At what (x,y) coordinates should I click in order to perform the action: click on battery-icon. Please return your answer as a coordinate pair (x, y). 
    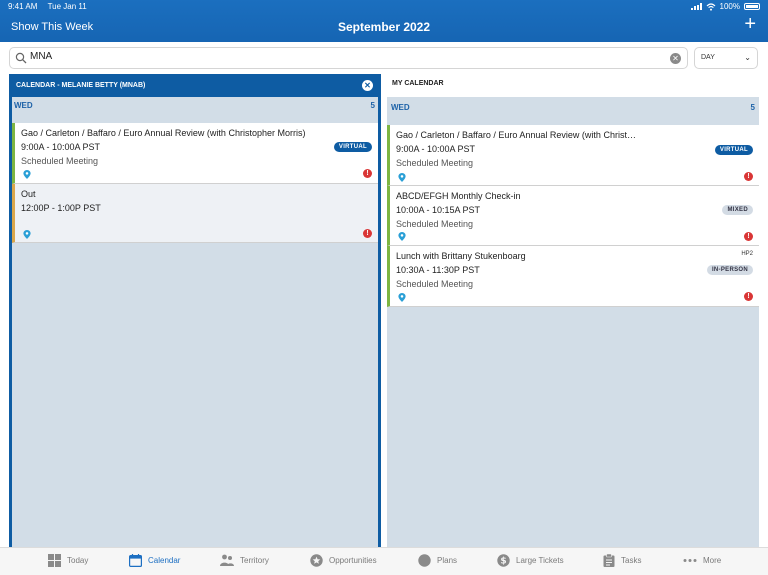
    Looking at the image, I should click on (752, 6).